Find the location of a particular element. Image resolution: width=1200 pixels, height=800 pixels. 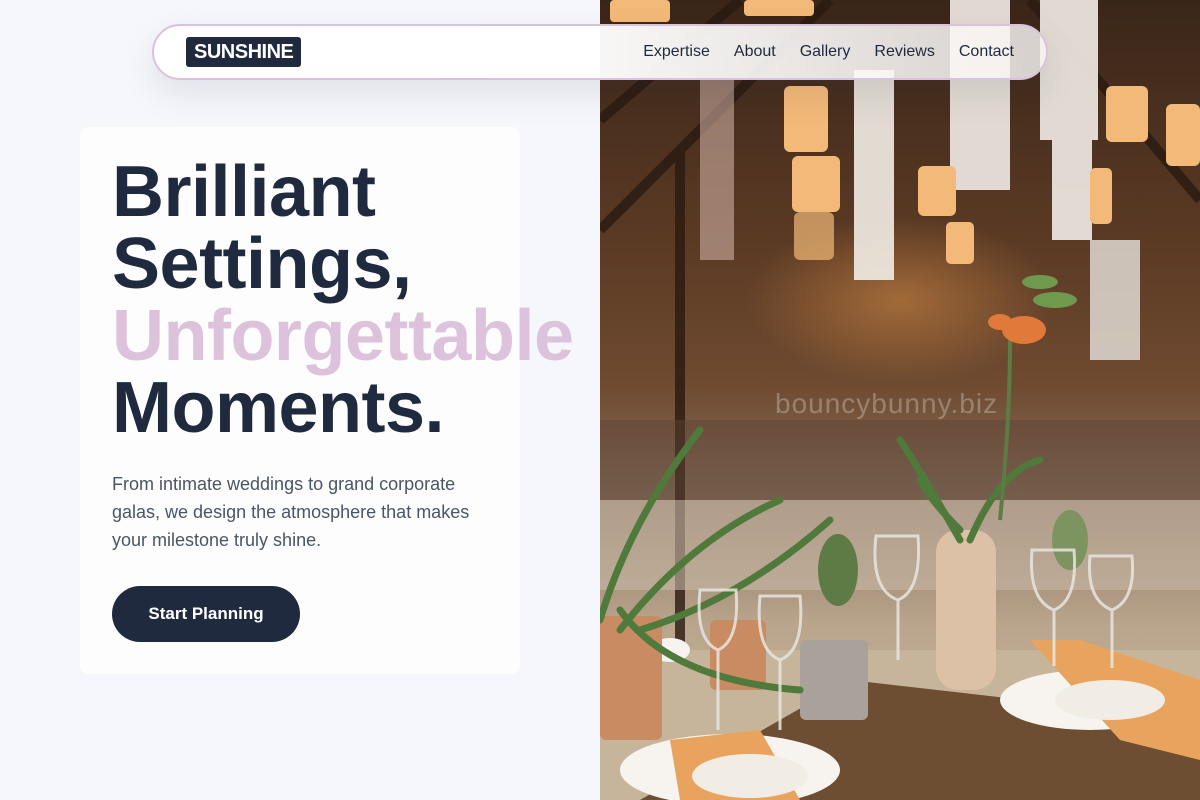

nav-link-about: About is located at coordinates (755, 52).